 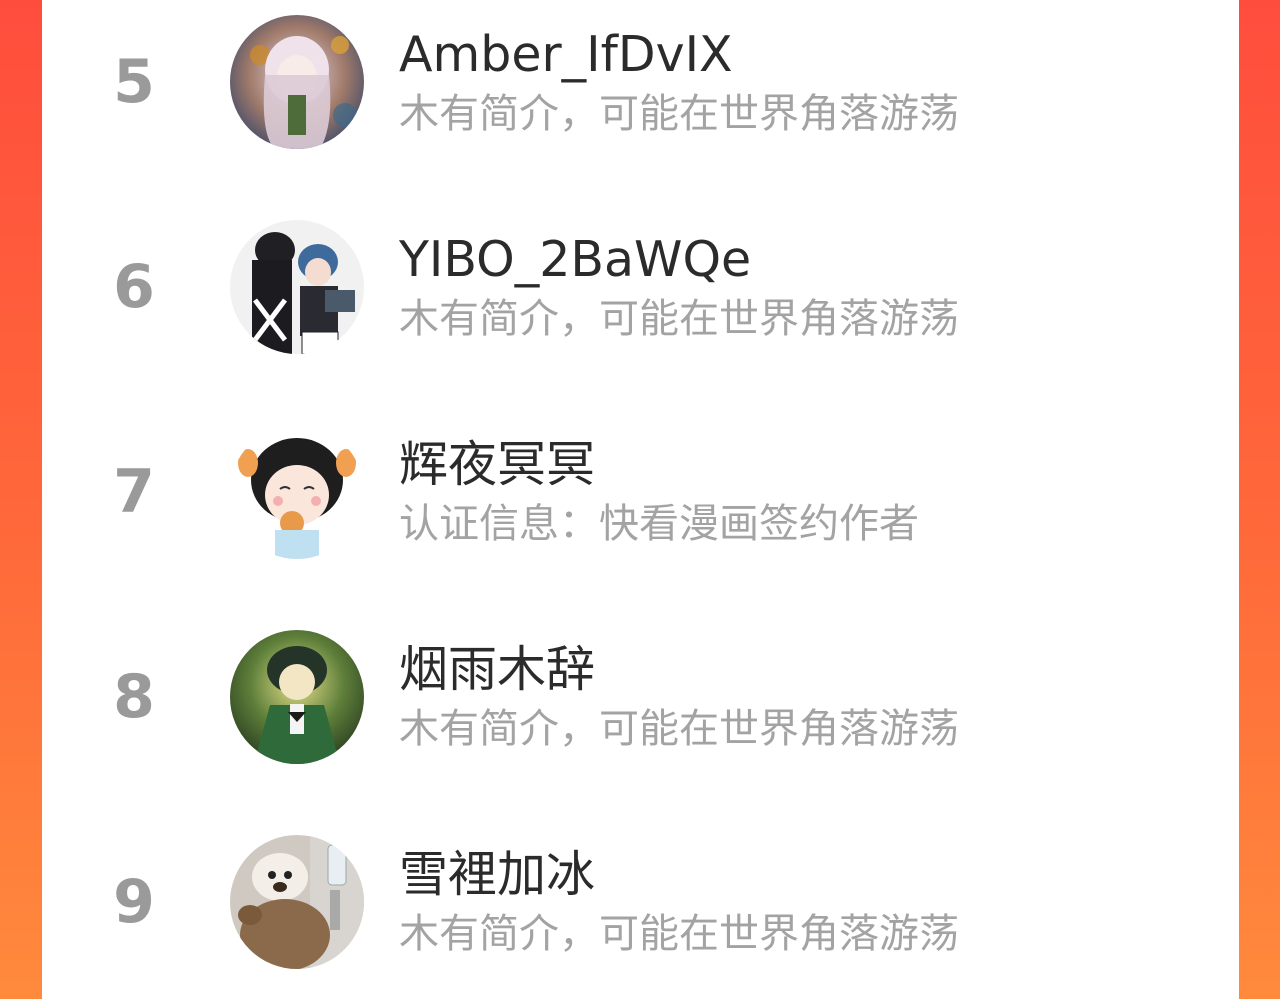 What do you see at coordinates (134, 697) in the screenshot?
I see `rank-number: 8` at bounding box center [134, 697].